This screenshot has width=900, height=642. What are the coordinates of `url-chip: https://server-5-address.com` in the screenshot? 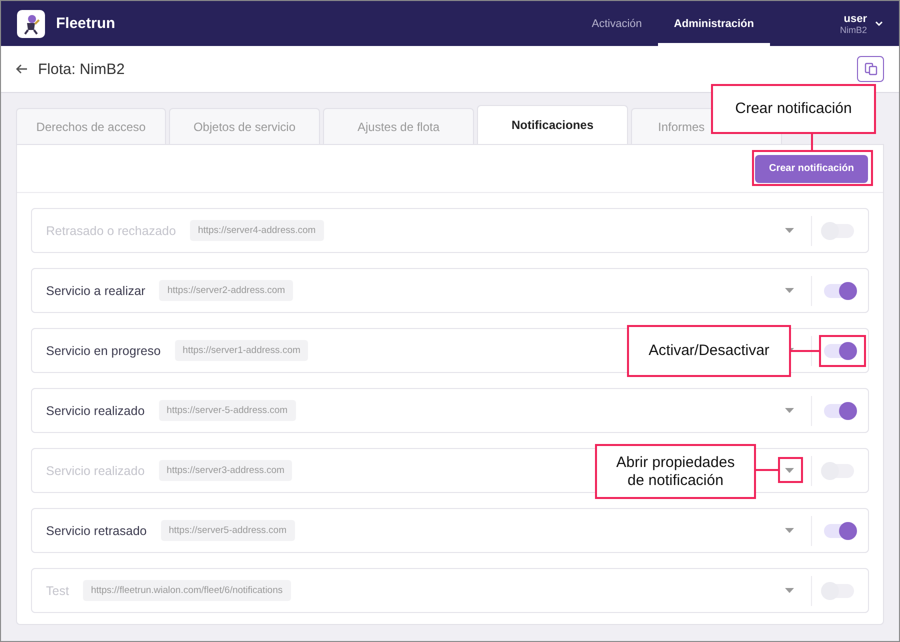 It's located at (227, 410).